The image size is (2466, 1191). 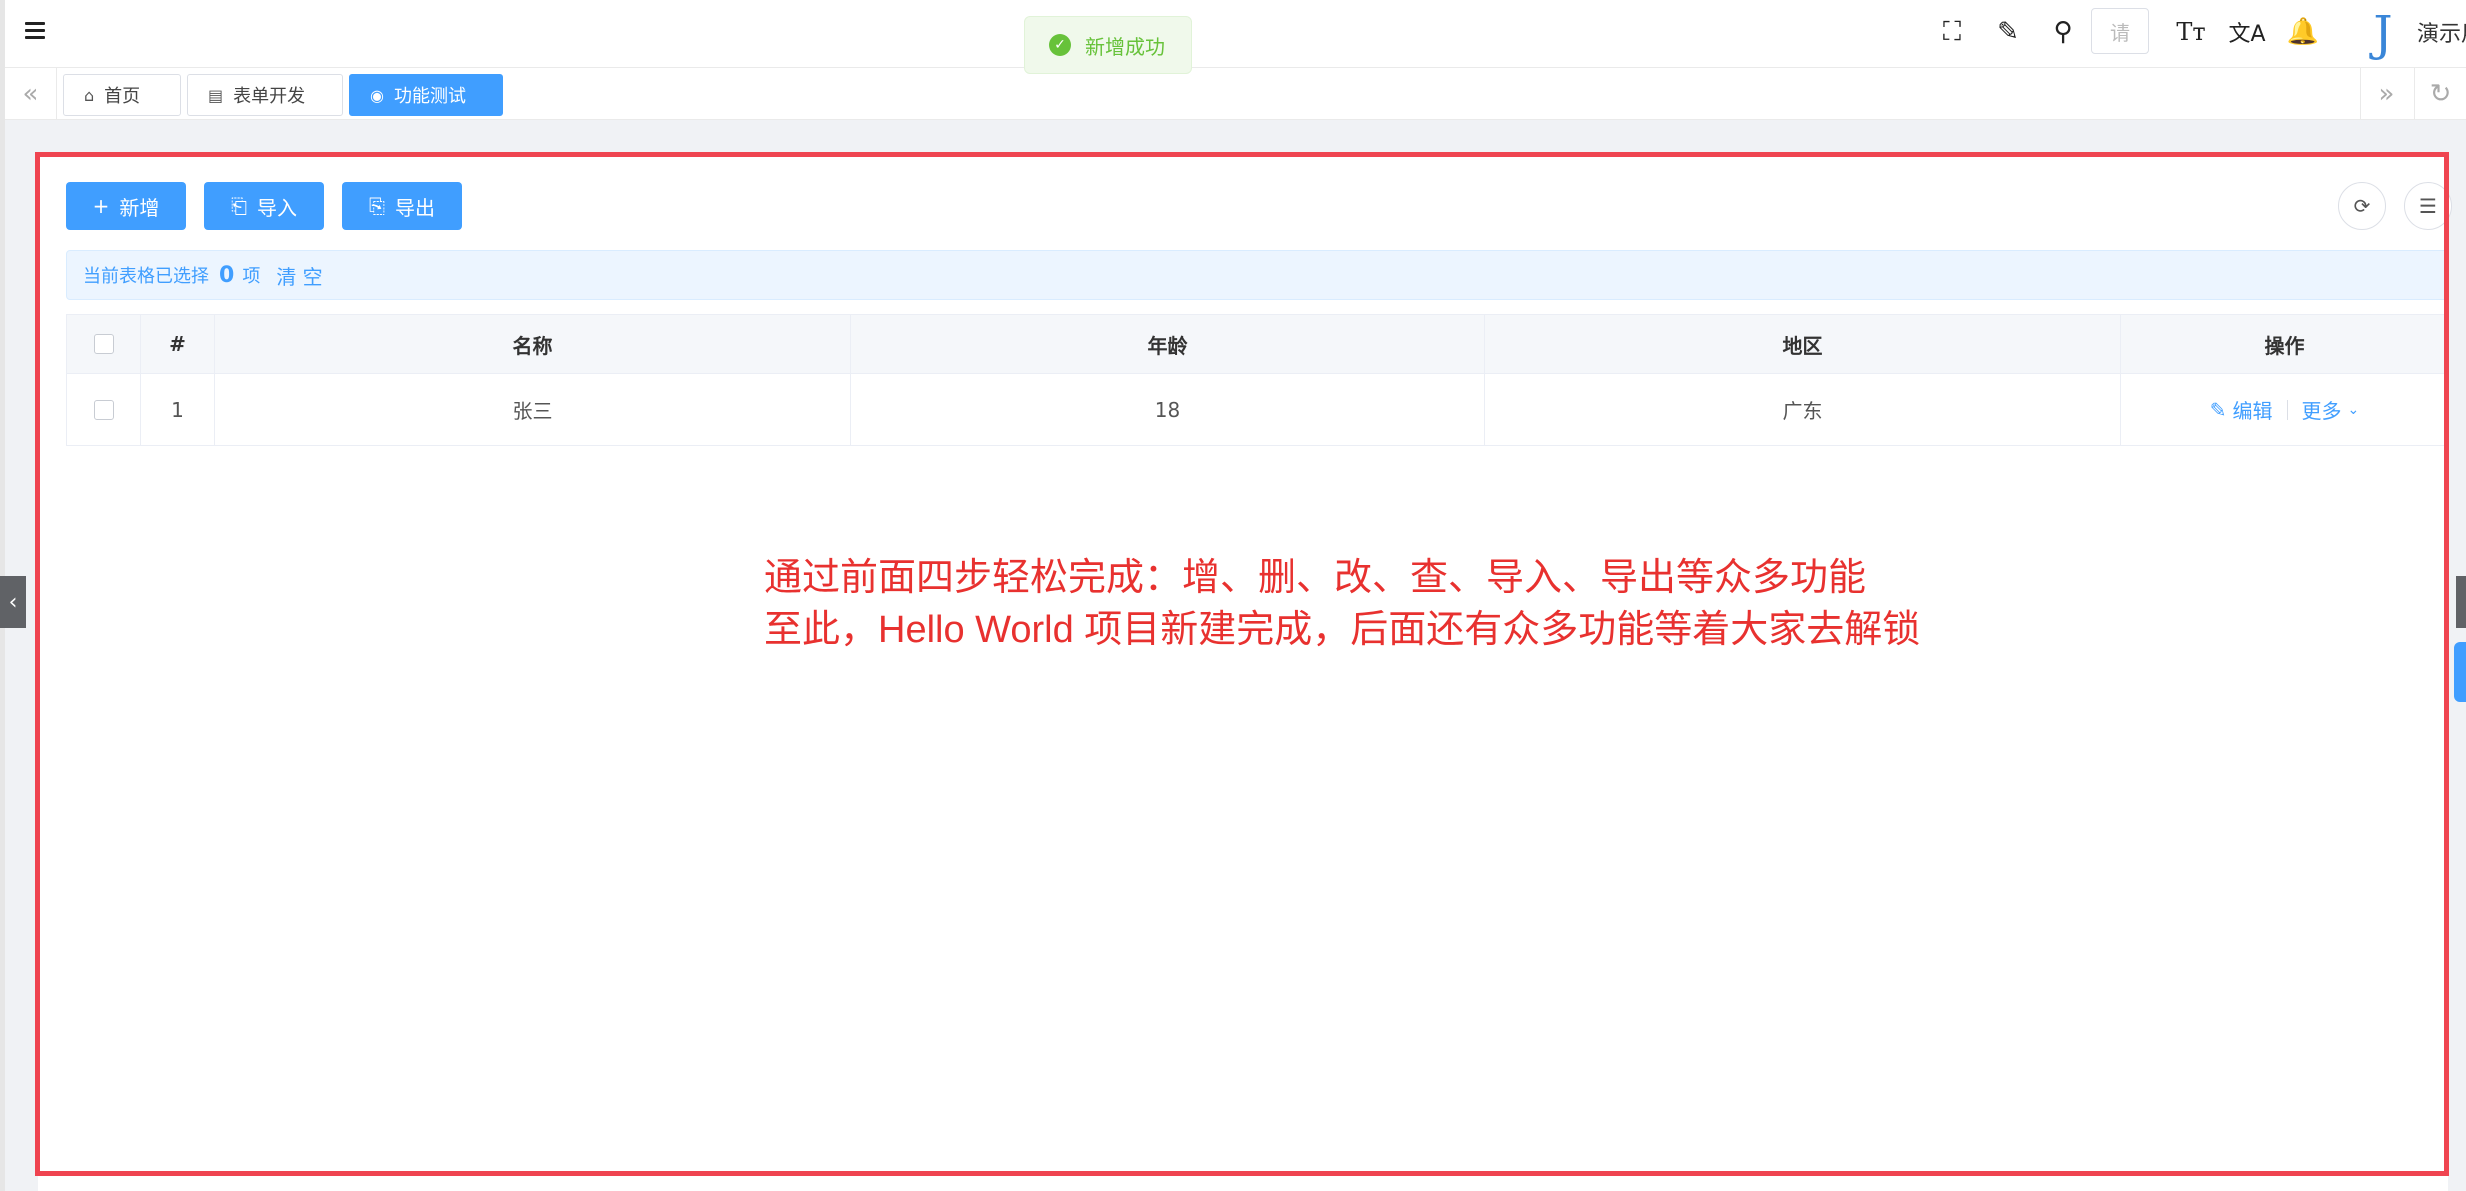 What do you see at coordinates (2008, 32) in the screenshot?
I see `clear-cache-icon: ✎` at bounding box center [2008, 32].